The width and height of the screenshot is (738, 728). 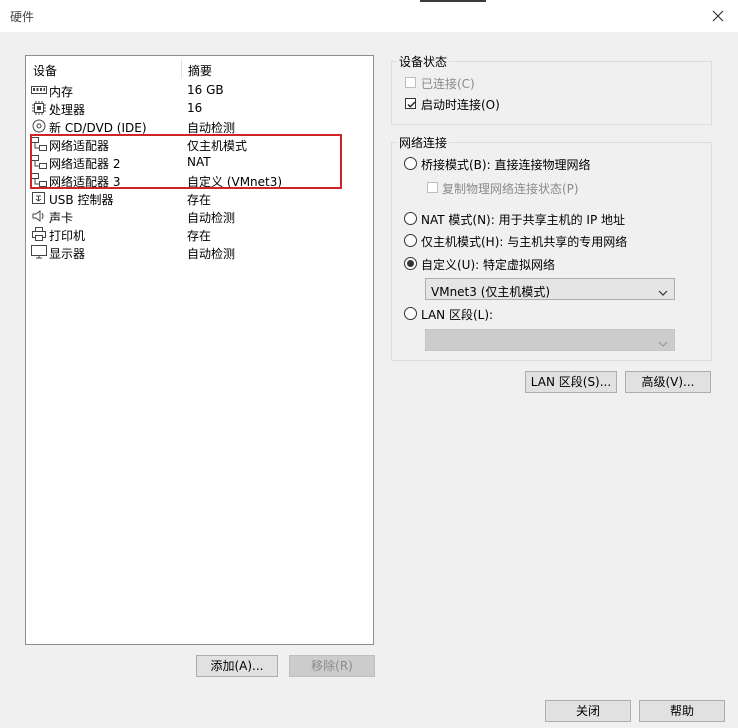 I want to click on device-name: USB 控制器, so click(x=81, y=200).